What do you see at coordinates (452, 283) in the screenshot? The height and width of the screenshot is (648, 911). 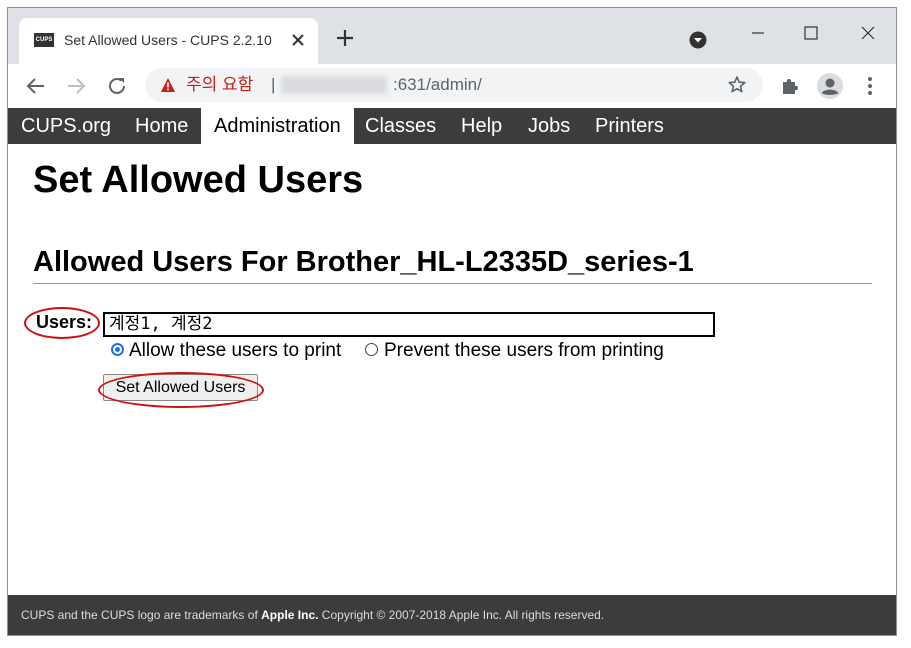 I see `divider` at bounding box center [452, 283].